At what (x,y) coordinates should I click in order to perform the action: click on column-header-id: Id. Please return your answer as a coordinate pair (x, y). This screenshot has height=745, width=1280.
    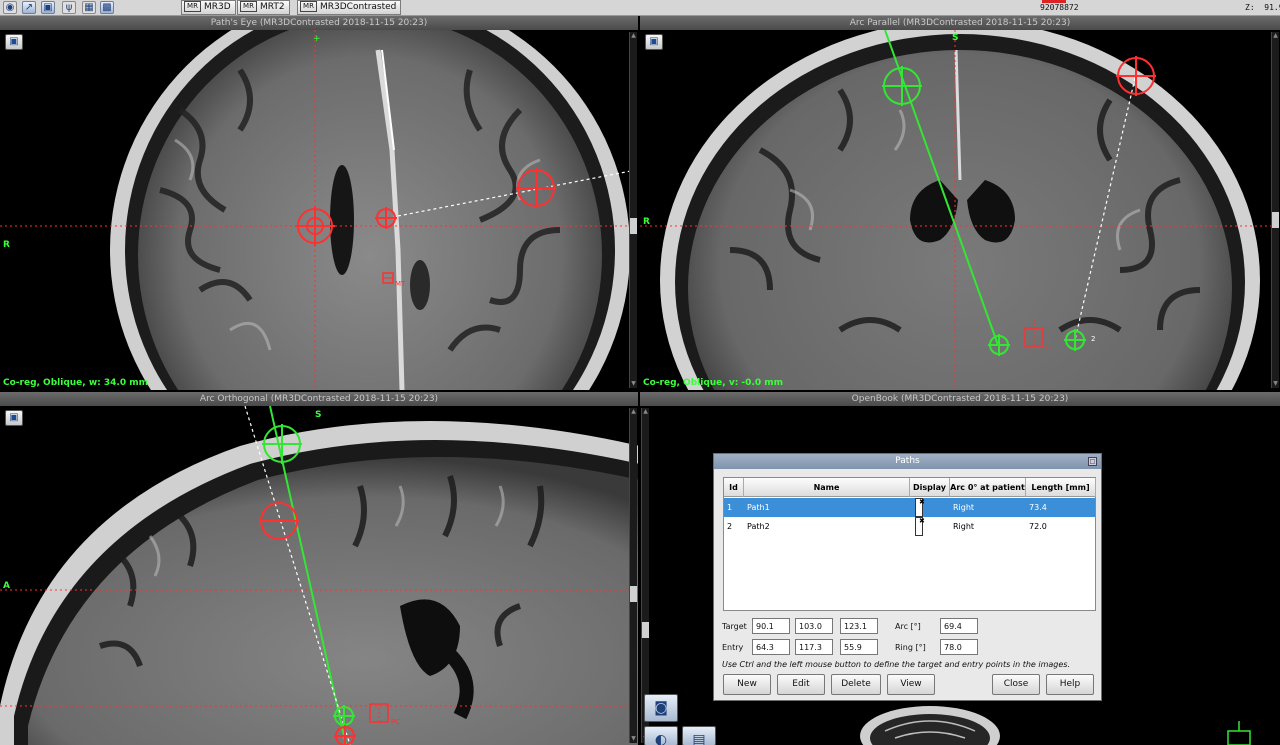
    Looking at the image, I should click on (734, 487).